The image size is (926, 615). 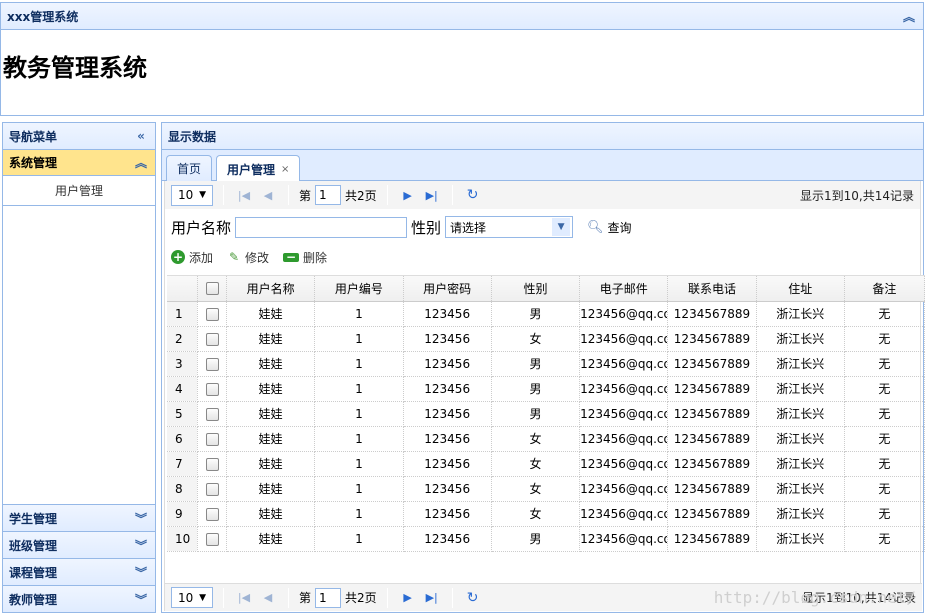 I want to click on column-header: 用户编号, so click(x=359, y=289).